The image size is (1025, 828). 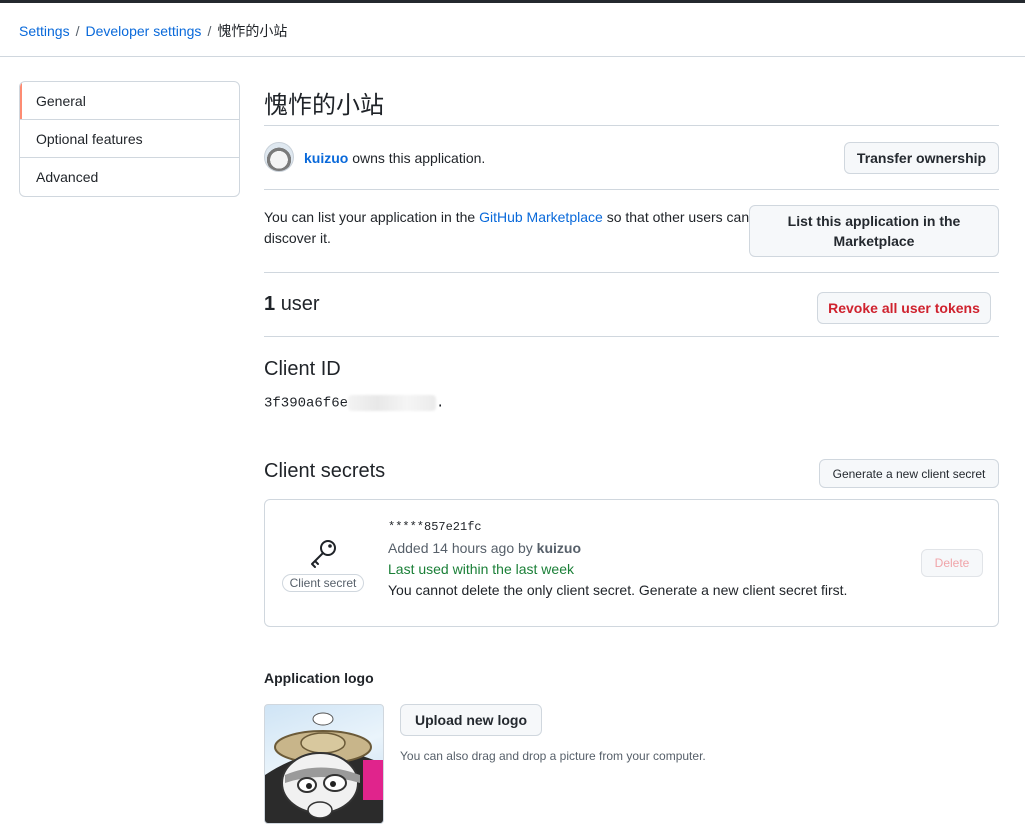 I want to click on top-border, so click(x=512, y=1).